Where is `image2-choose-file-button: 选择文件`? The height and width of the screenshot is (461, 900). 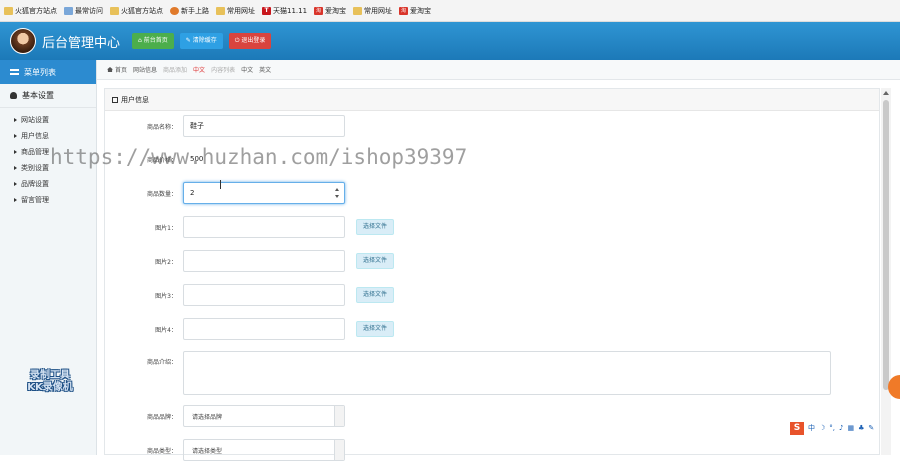 image2-choose-file-button: 选择文件 is located at coordinates (375, 261).